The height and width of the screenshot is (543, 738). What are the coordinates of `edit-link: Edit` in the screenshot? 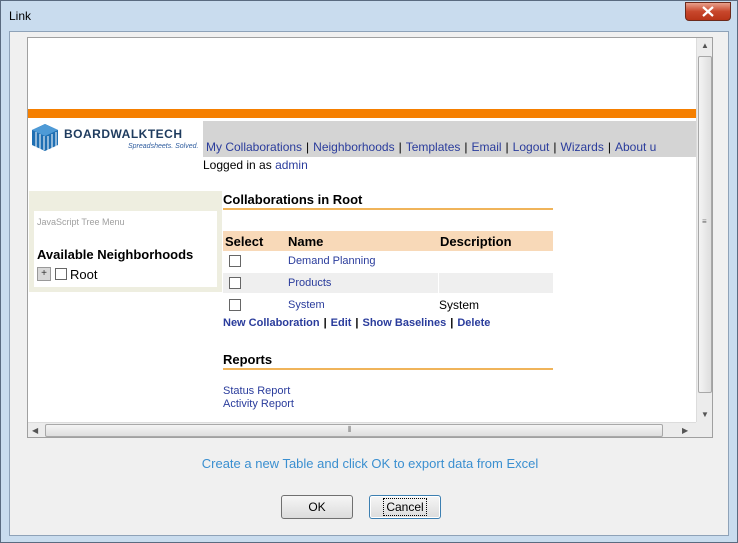 It's located at (341, 323).